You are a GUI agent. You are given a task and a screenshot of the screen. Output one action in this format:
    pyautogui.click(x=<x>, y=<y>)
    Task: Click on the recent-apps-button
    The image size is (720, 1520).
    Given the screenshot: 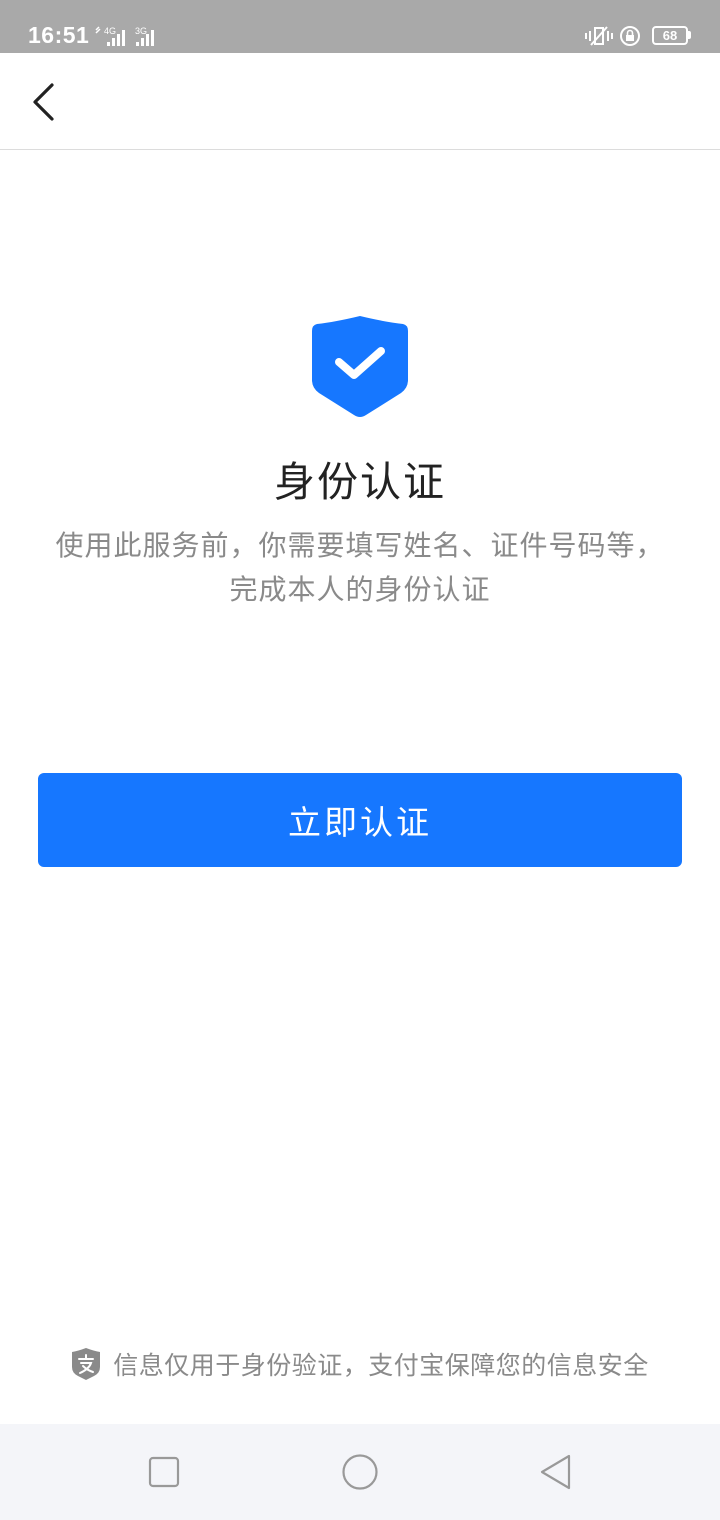 What is the action you would take?
    pyautogui.click(x=164, y=1472)
    